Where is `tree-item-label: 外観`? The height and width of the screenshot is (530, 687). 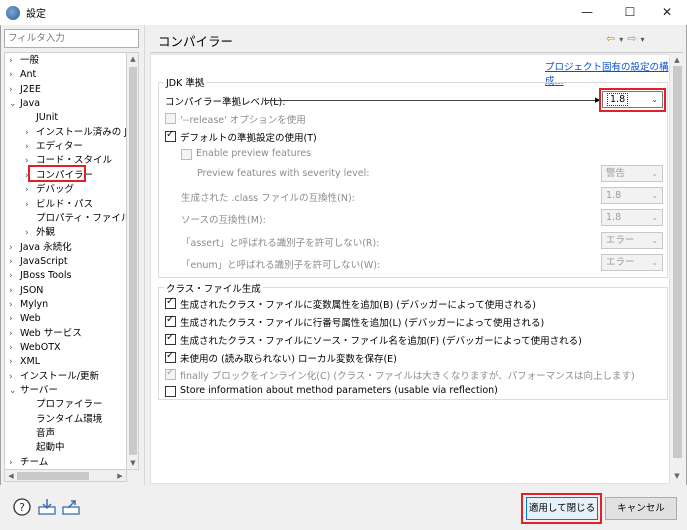 tree-item-label: 外観 is located at coordinates (46, 233).